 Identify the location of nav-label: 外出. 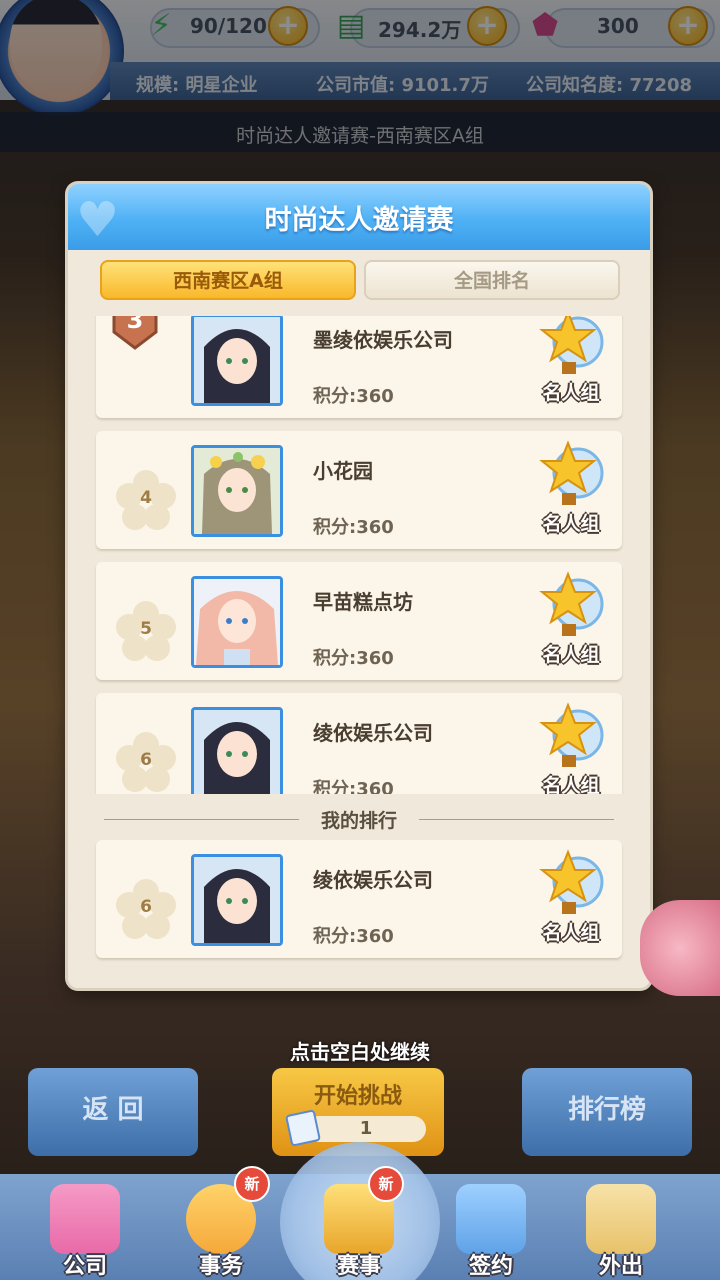
(620, 1266).